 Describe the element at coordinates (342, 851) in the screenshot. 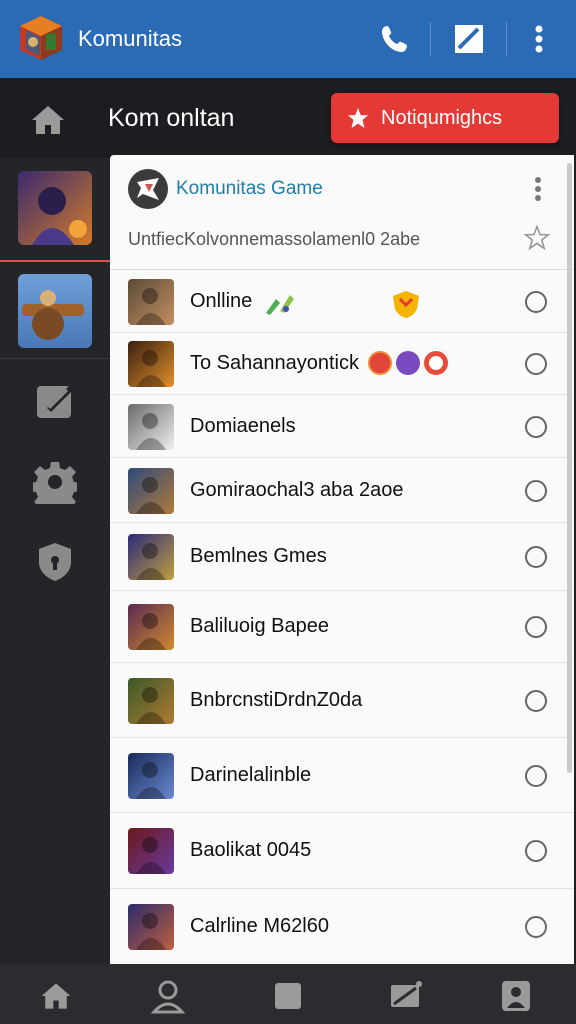

I see `list-item: Baolikat 0045` at that location.